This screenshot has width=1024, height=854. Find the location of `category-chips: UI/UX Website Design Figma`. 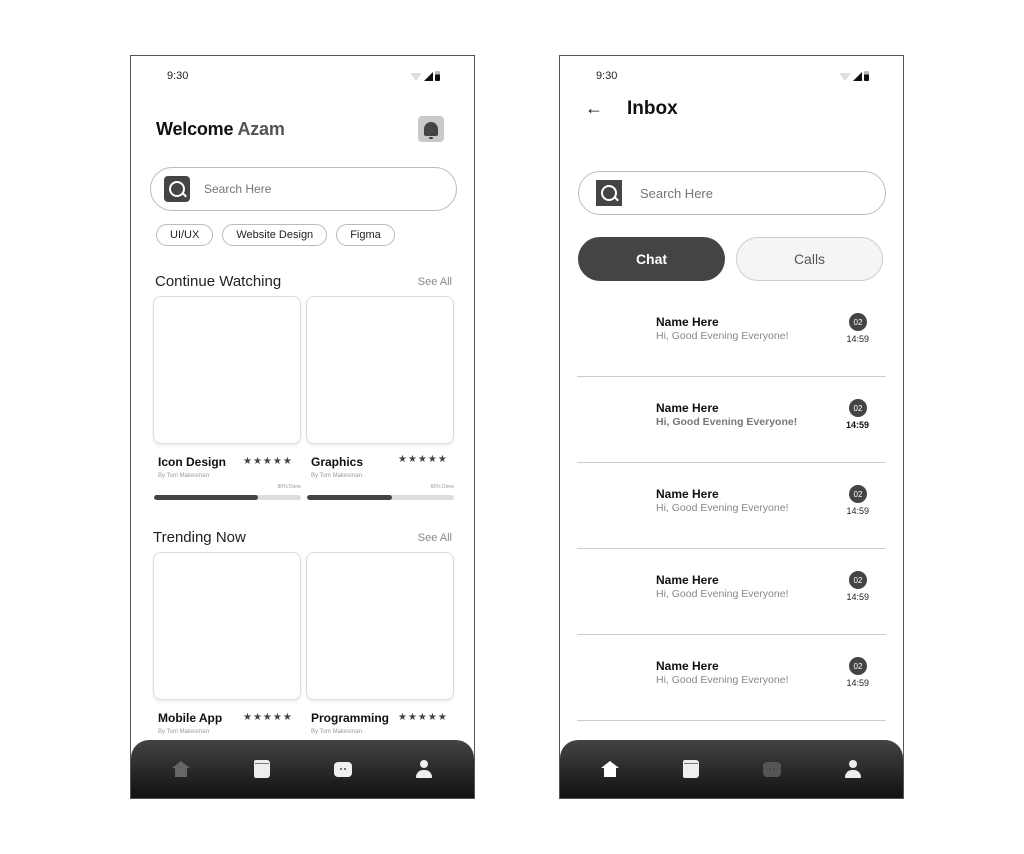

category-chips: UI/UX Website Design Figma is located at coordinates (275, 235).